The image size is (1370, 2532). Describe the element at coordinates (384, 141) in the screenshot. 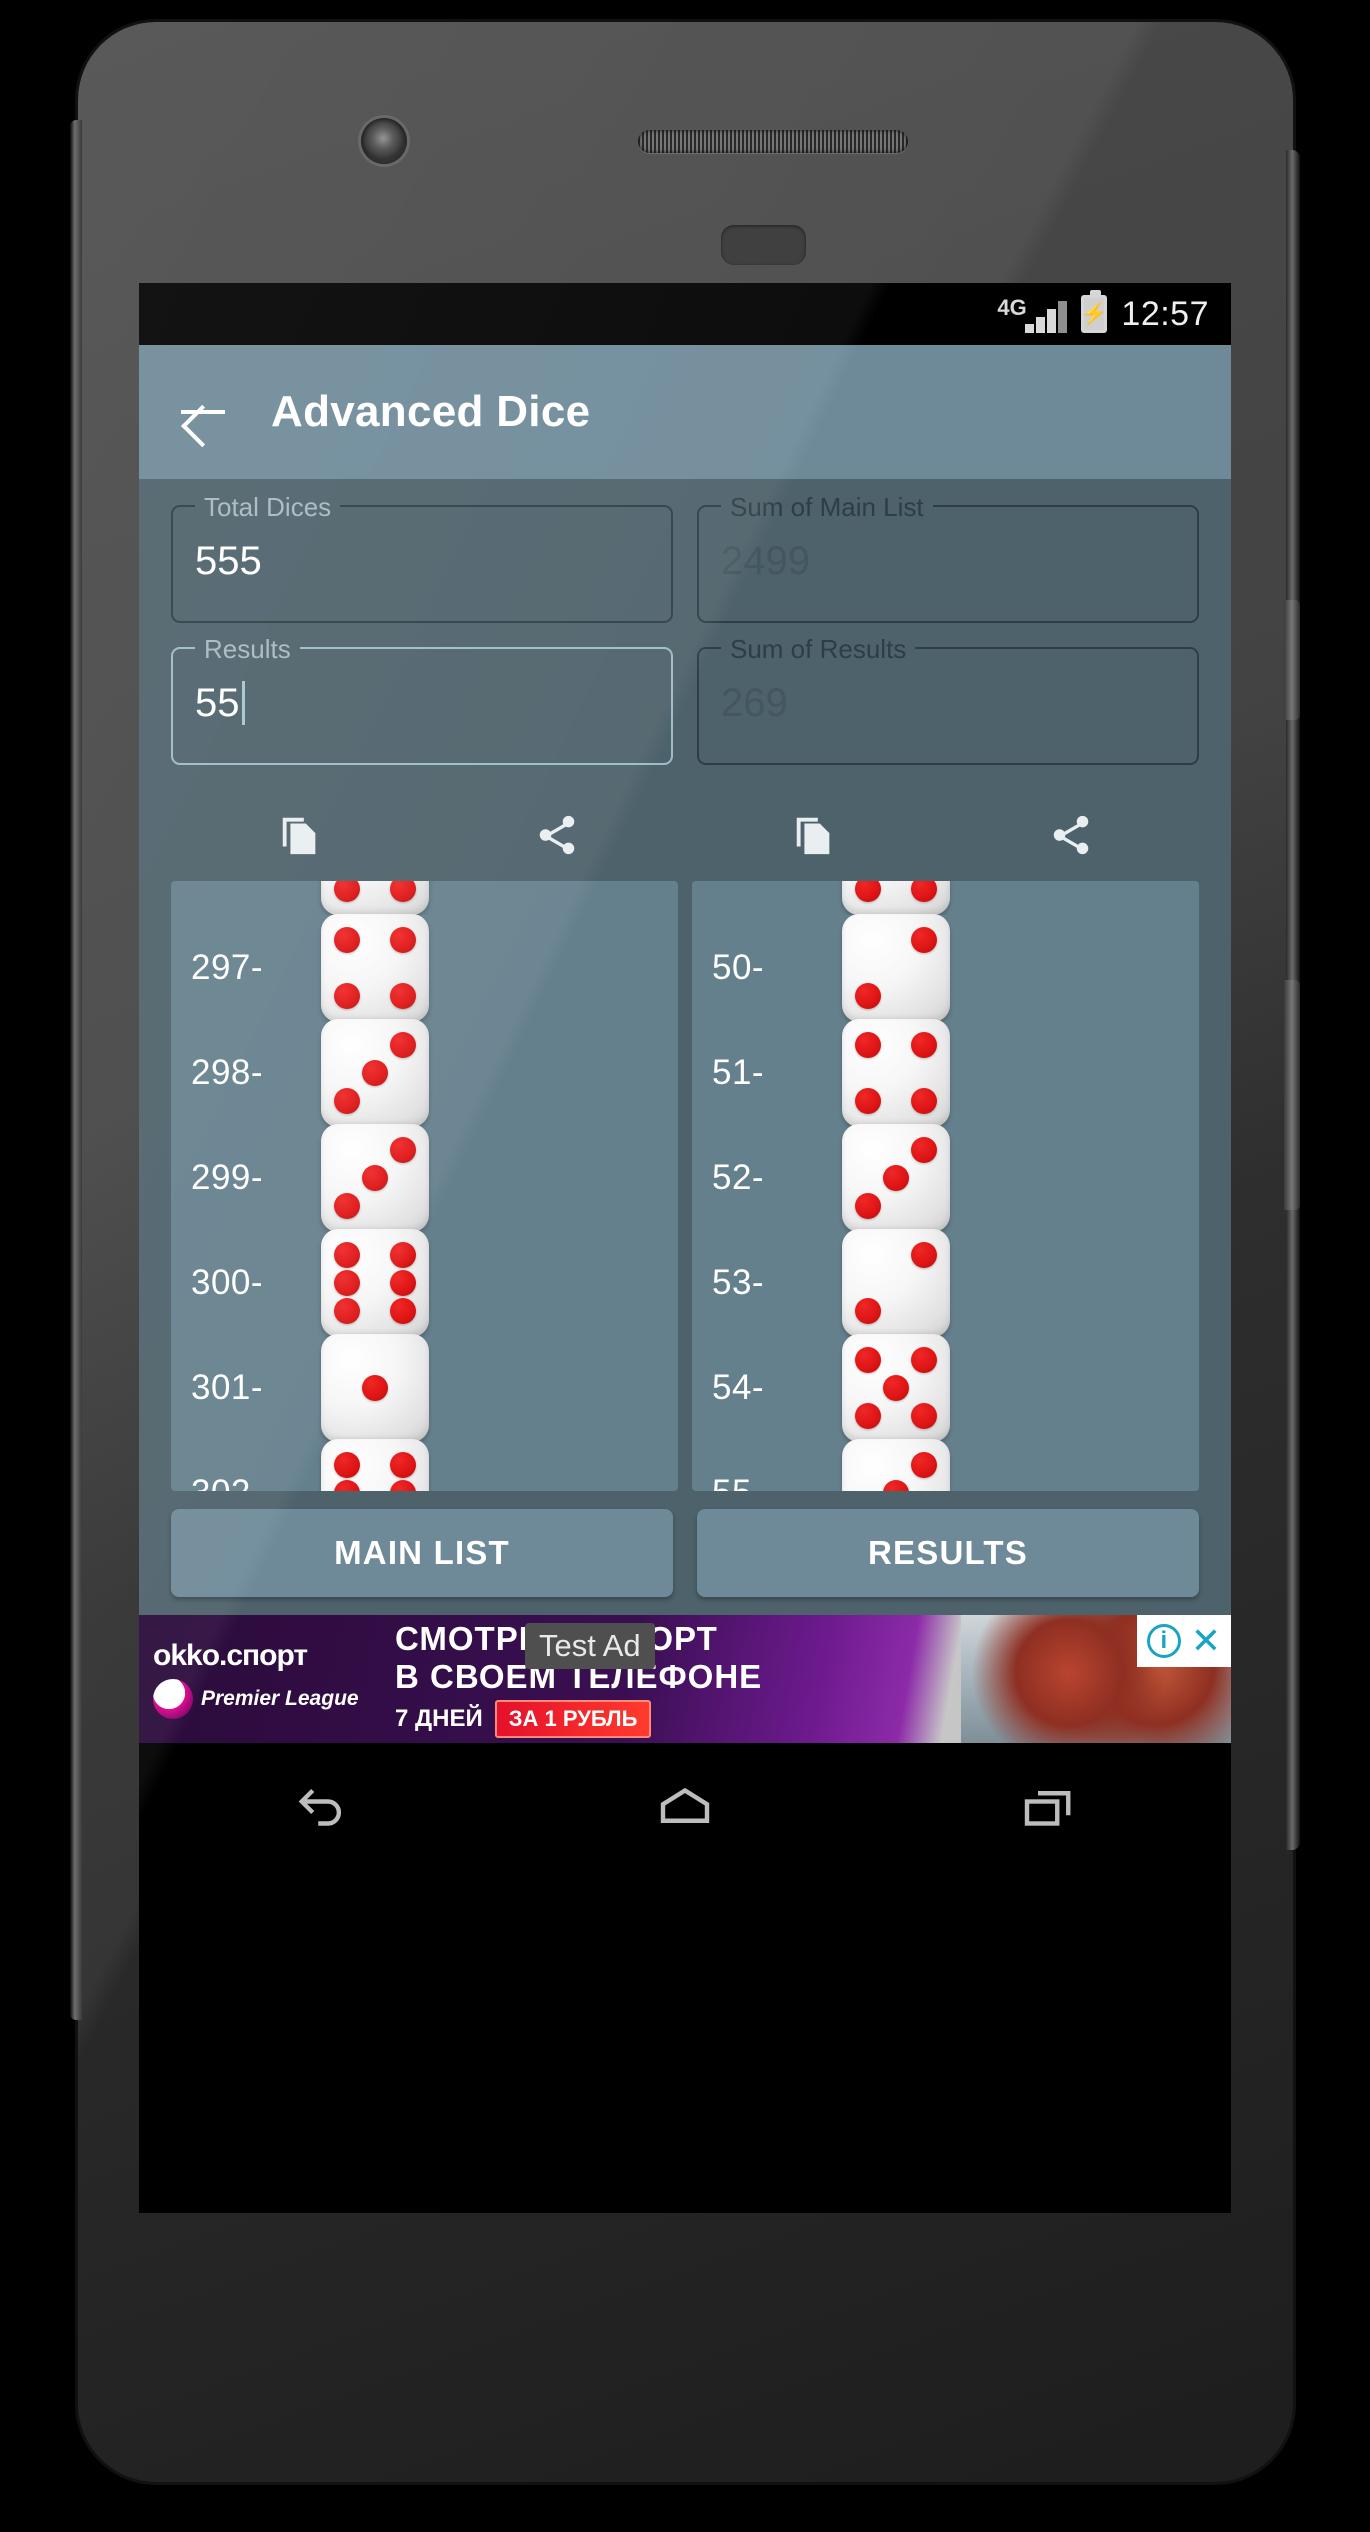

I see `front-camera-icon` at that location.